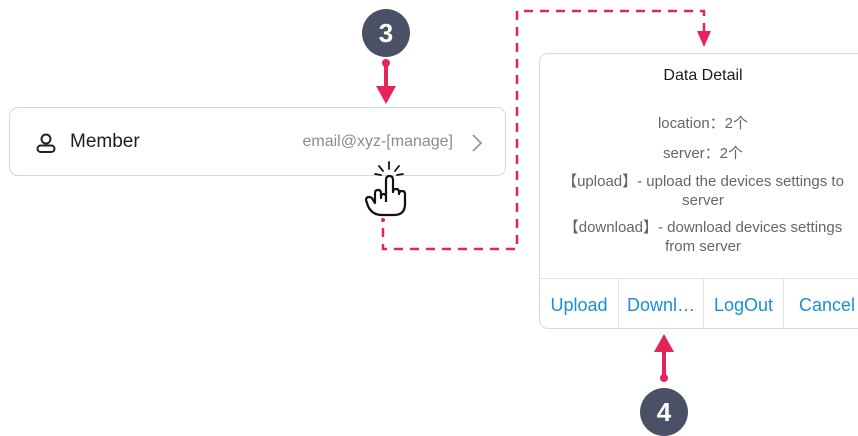  What do you see at coordinates (105, 141) in the screenshot?
I see `member-label: Member` at bounding box center [105, 141].